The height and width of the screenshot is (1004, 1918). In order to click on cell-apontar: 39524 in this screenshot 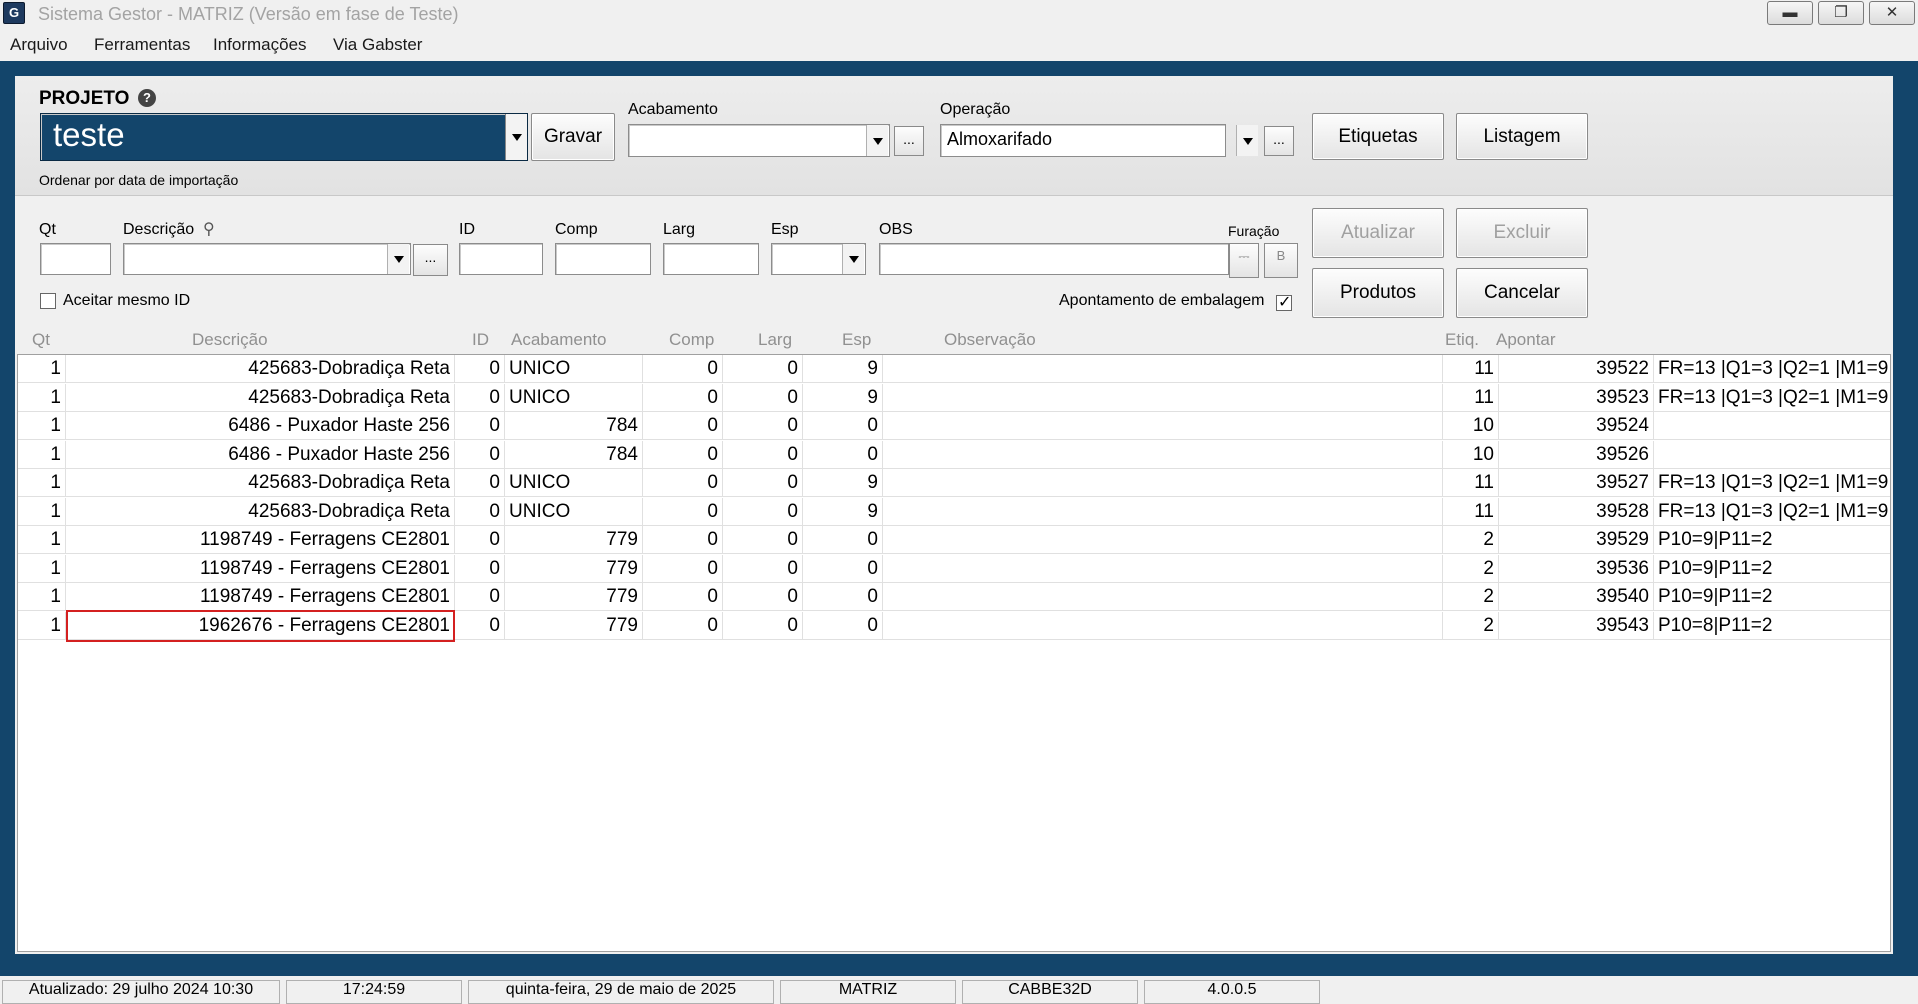, I will do `click(1576, 426)`.